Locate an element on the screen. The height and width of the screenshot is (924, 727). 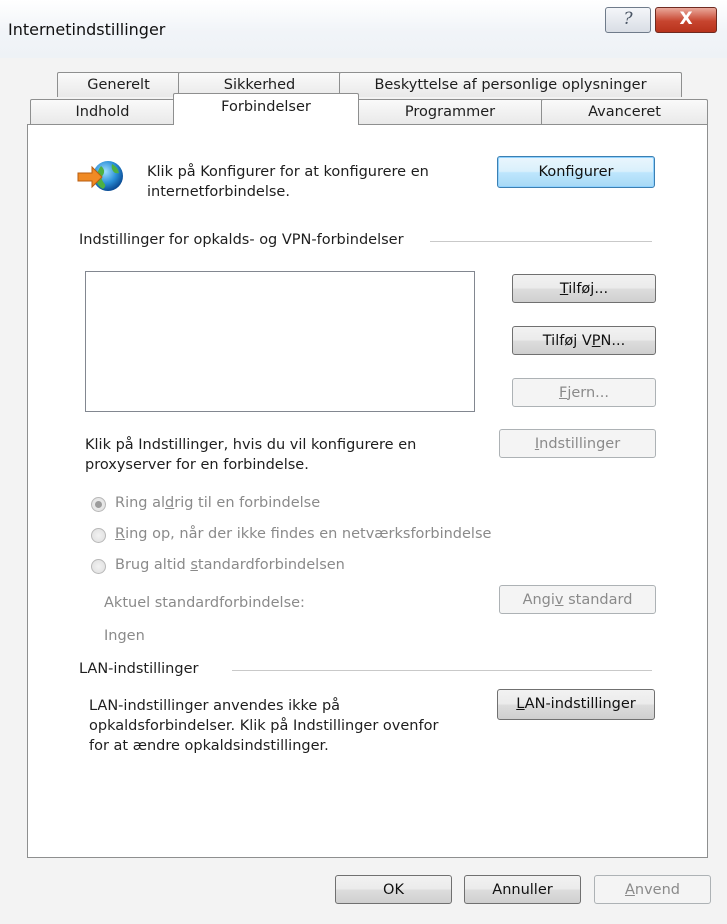
close-icon: X is located at coordinates (686, 19).